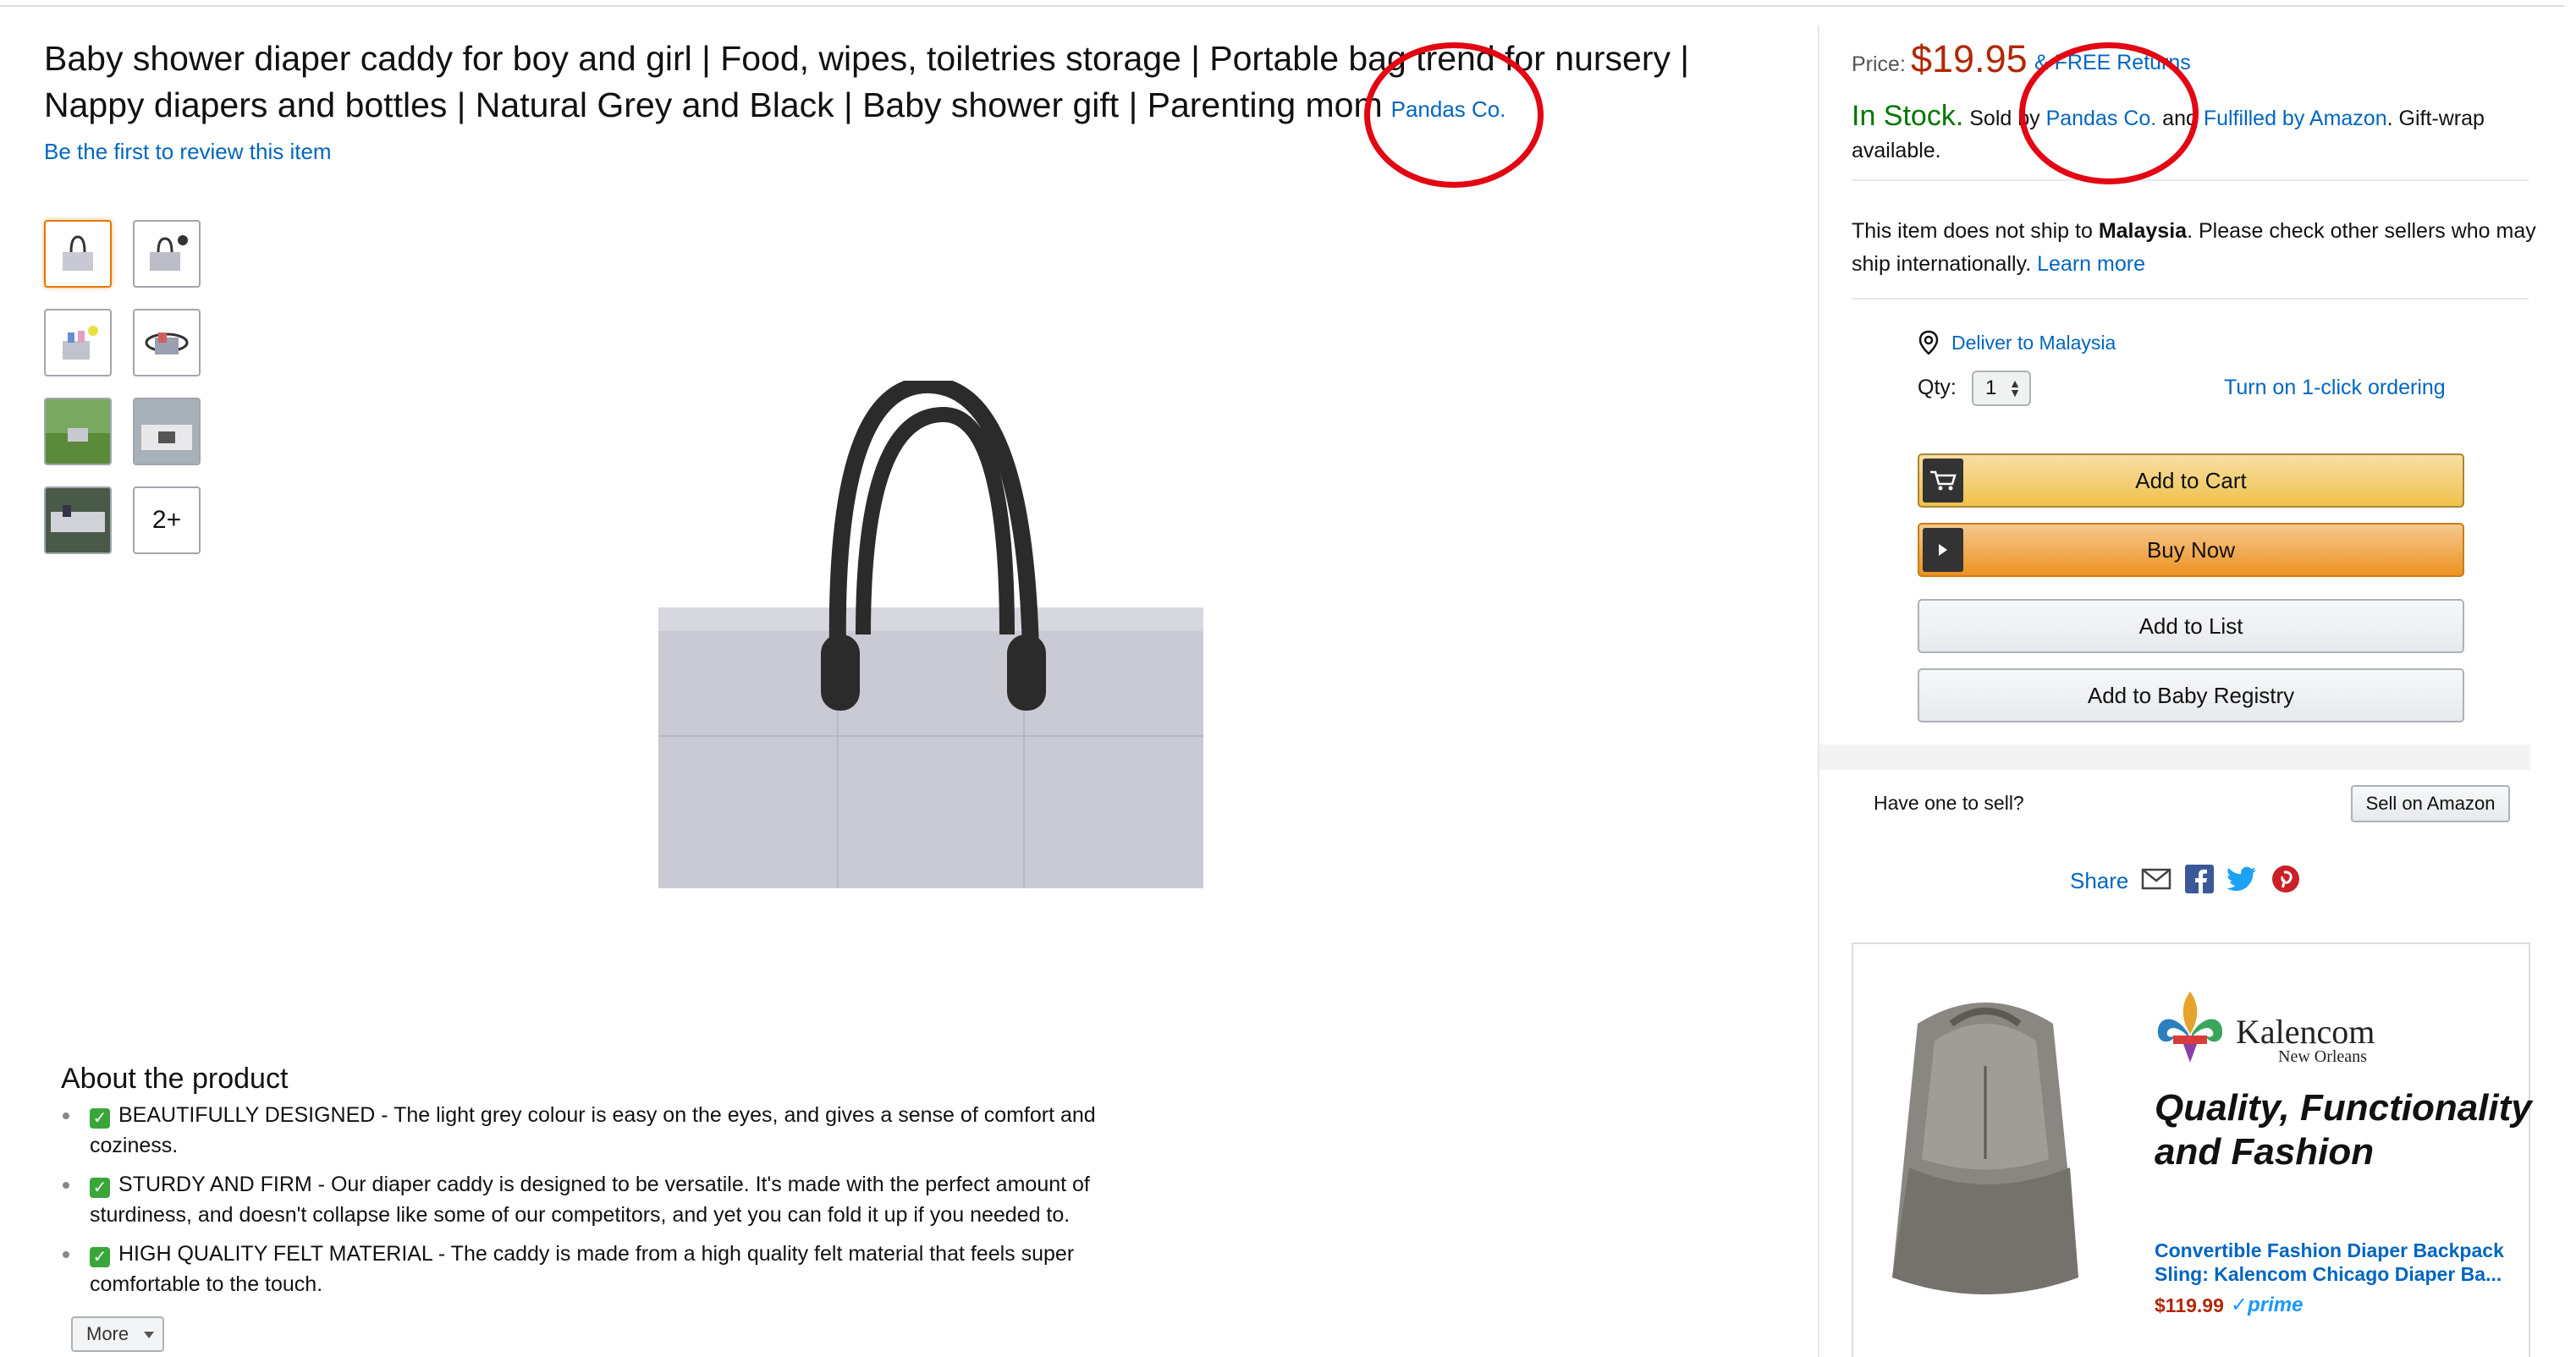 This screenshot has width=2576, height=1357. Describe the element at coordinates (1937, 387) in the screenshot. I see `qty-label: Qty:` at that location.